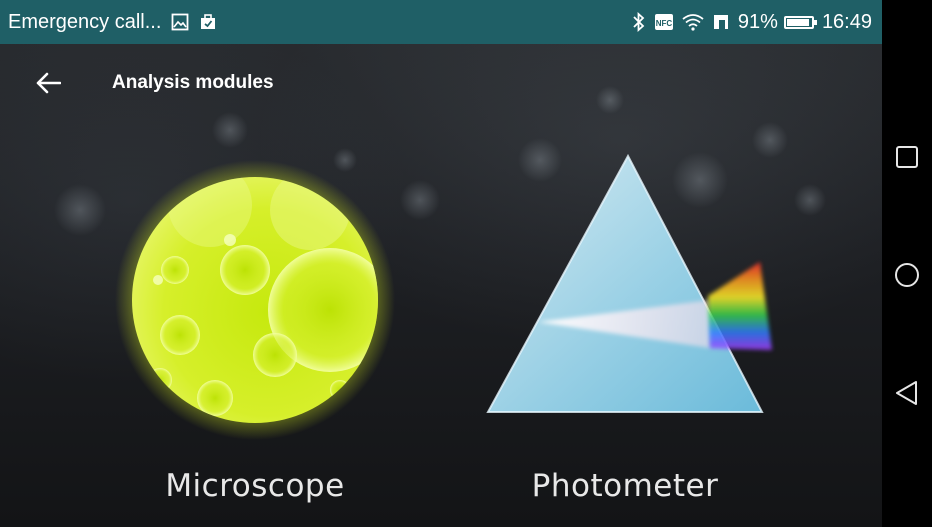  Describe the element at coordinates (180, 22) in the screenshot. I see `image-icon` at that location.